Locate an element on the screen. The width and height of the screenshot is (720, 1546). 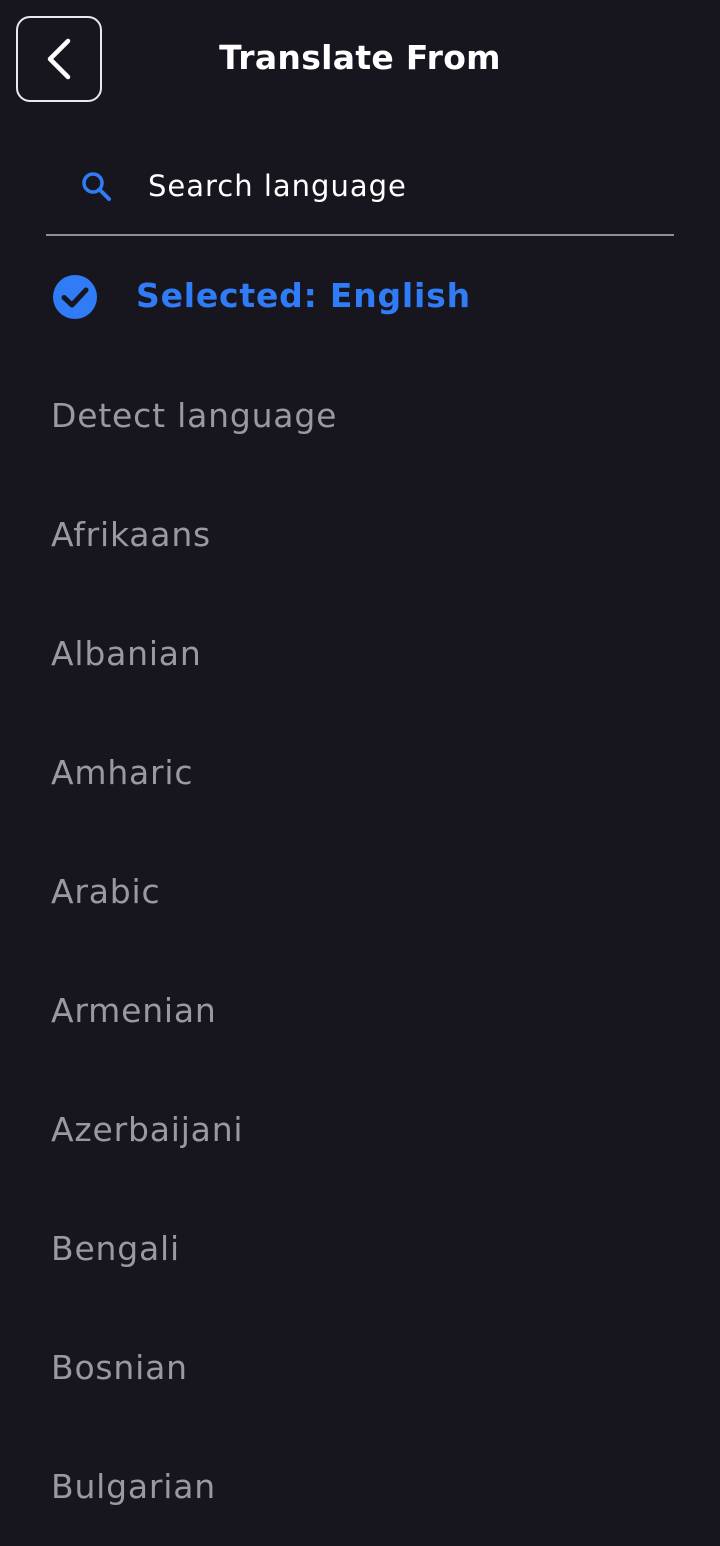
page-title: Translate From is located at coordinates (360, 57).